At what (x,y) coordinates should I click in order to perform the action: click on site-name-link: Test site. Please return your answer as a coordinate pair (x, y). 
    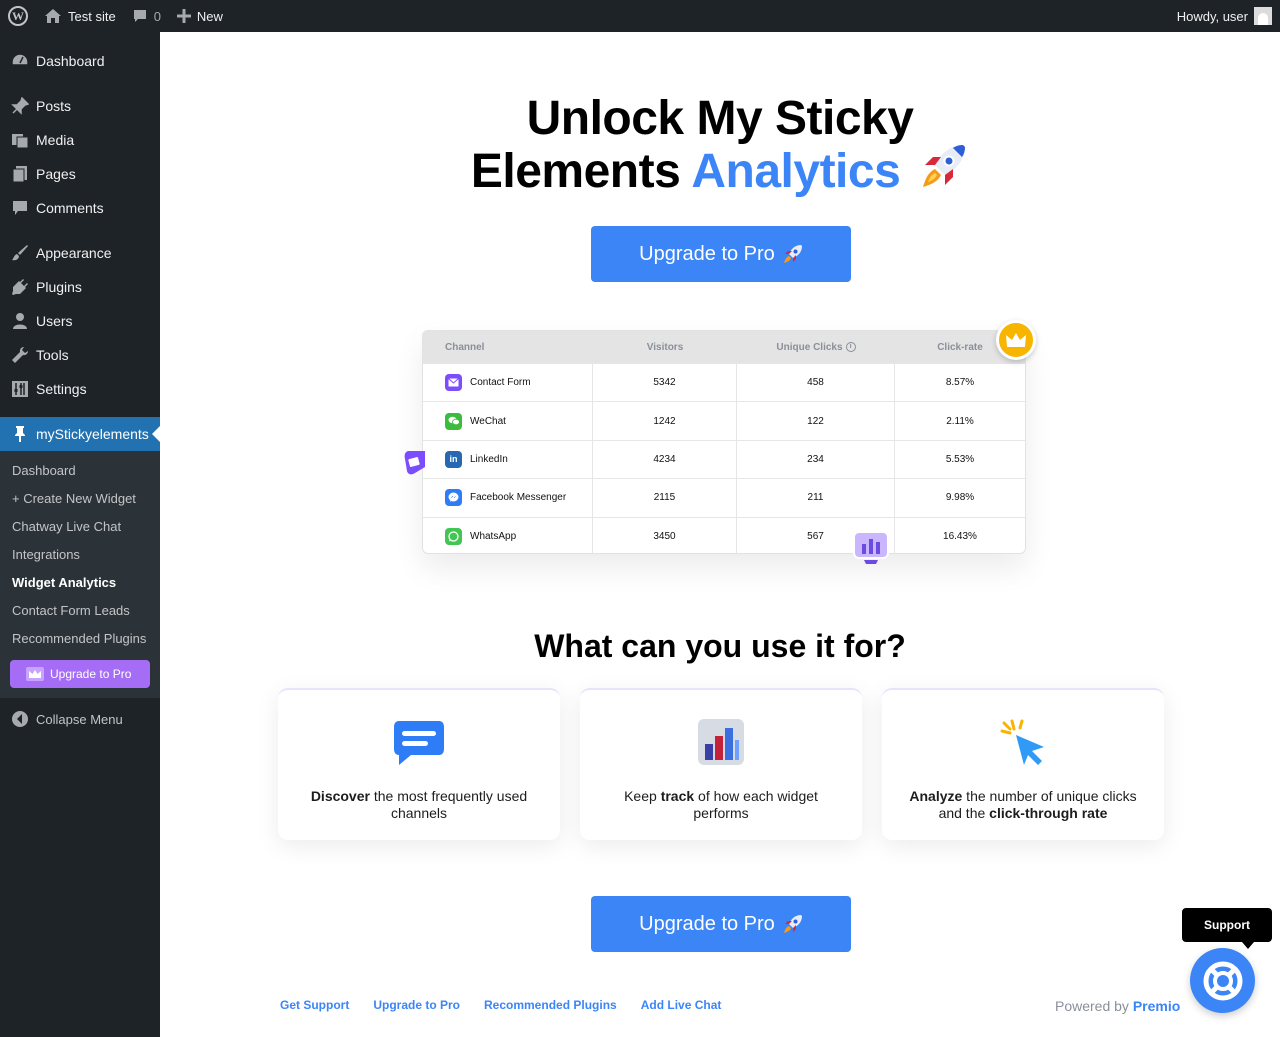
    Looking at the image, I should click on (80, 16).